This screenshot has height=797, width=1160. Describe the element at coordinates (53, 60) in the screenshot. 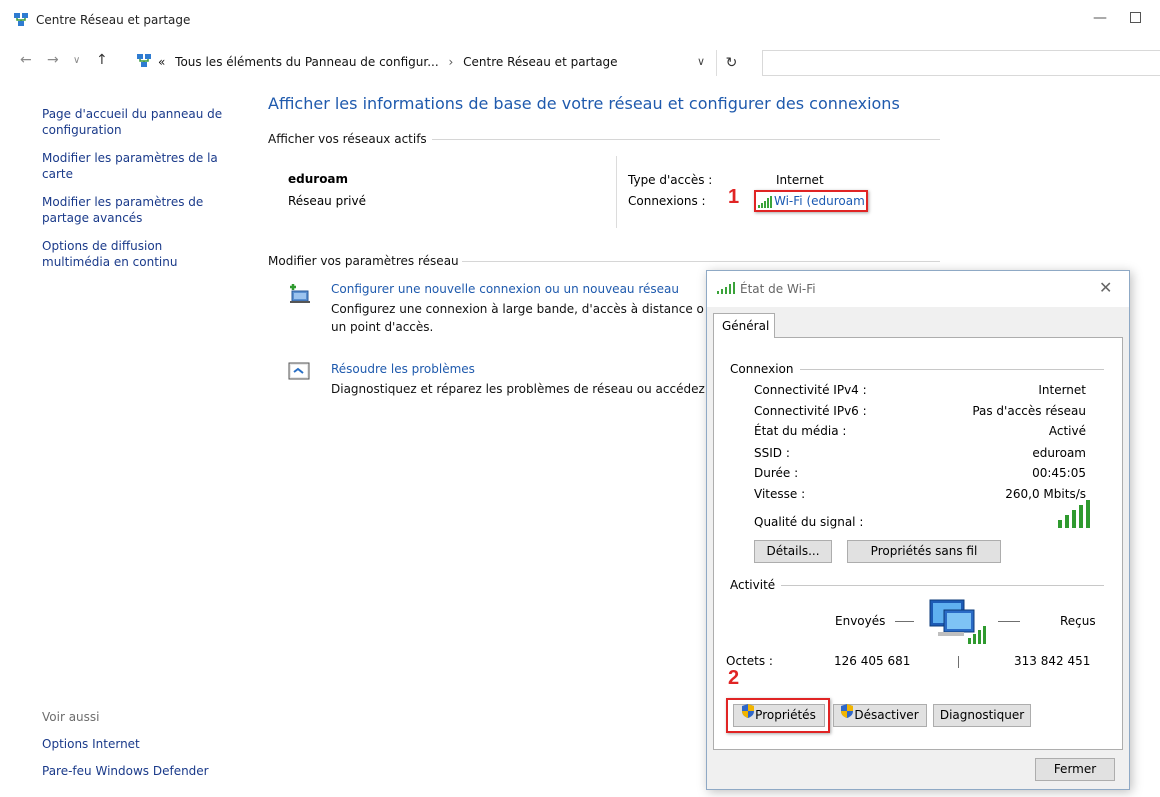

I see `forward-arrow-icon: →` at that location.